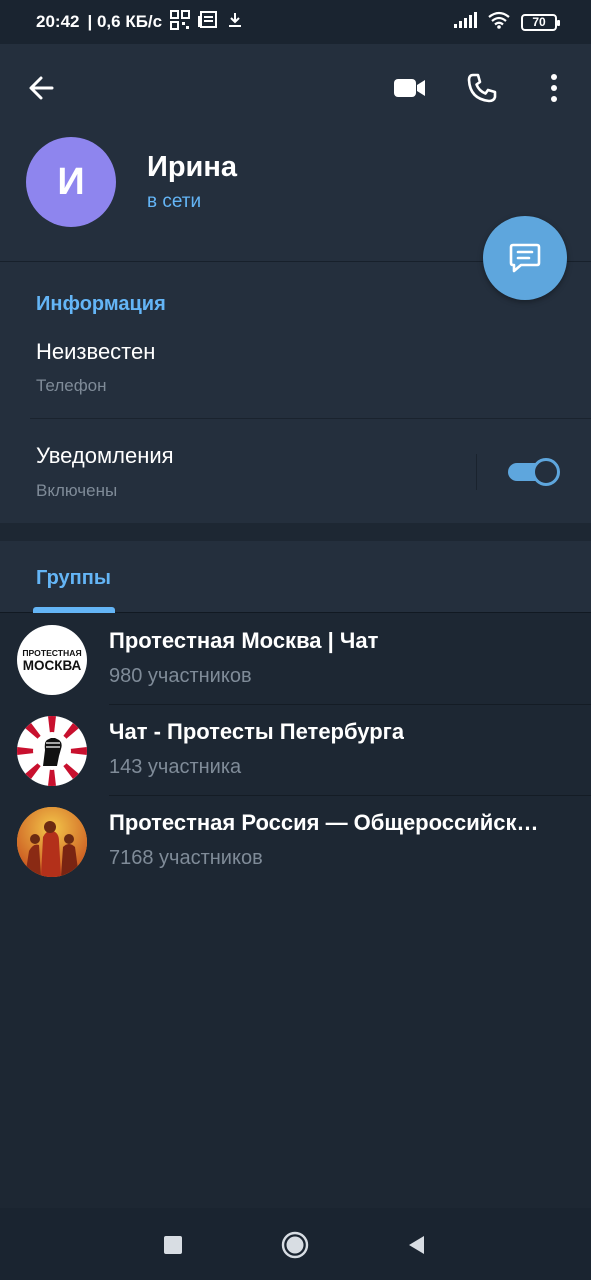  What do you see at coordinates (74, 610) in the screenshot?
I see `tab-indicator` at bounding box center [74, 610].